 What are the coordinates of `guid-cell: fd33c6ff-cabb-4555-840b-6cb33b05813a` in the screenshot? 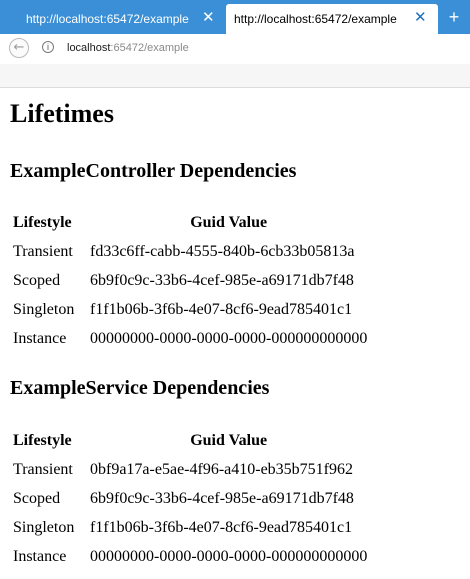 It's located at (222, 251).